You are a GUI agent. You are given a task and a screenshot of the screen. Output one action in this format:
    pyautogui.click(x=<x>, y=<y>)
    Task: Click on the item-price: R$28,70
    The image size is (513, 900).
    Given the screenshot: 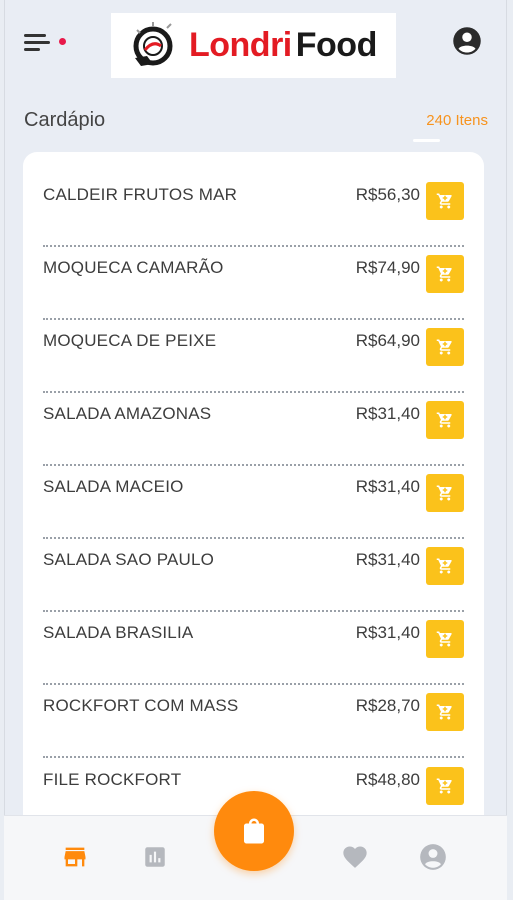 What is the action you would take?
    pyautogui.click(x=387, y=705)
    